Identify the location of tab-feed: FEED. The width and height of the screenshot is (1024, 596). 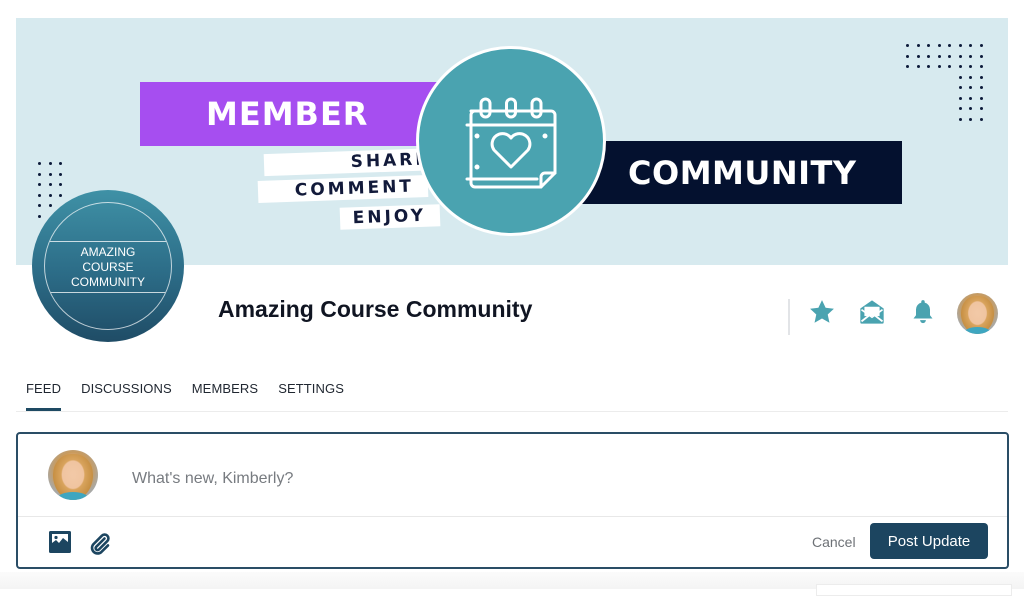
(44, 396).